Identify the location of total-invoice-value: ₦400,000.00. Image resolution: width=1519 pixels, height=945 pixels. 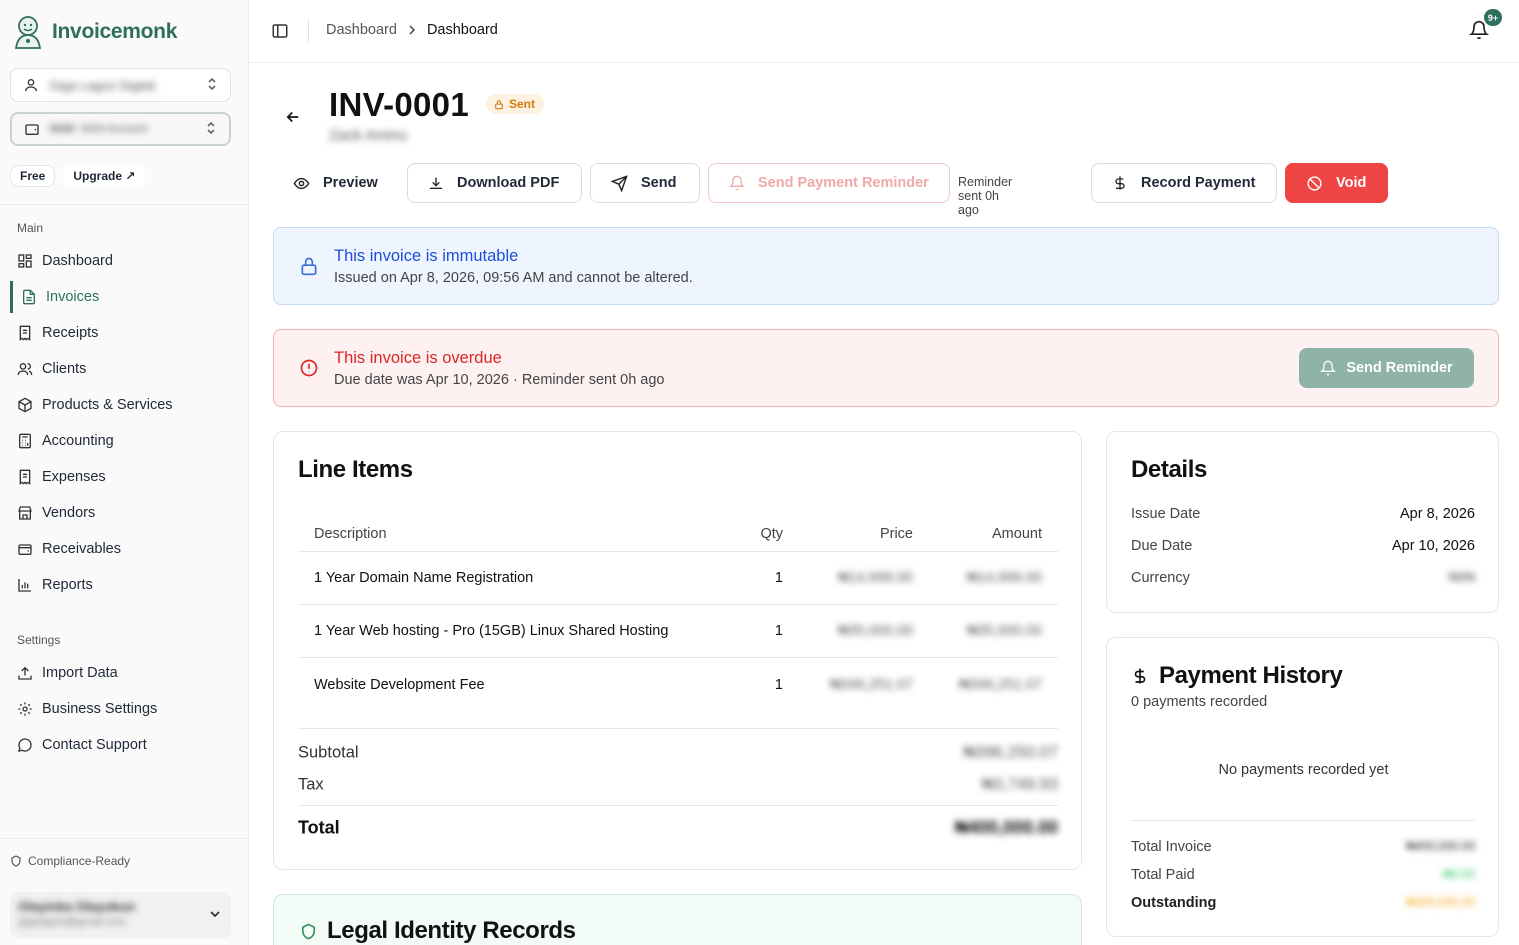
(1440, 846).